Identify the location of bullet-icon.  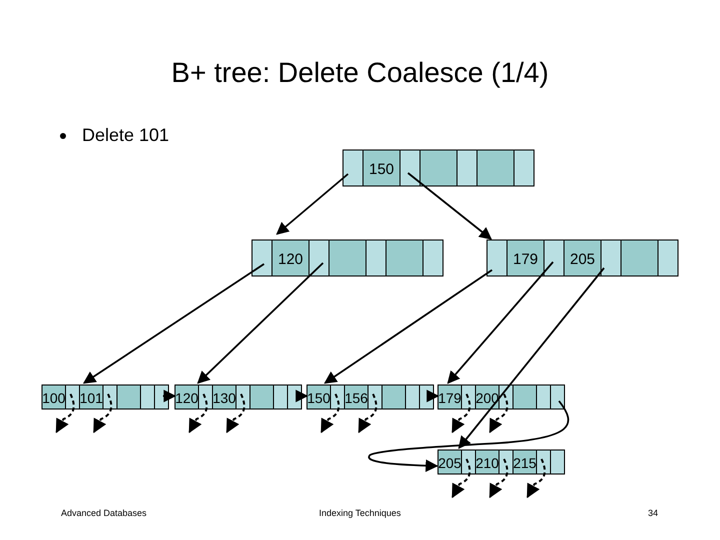
(63, 135).